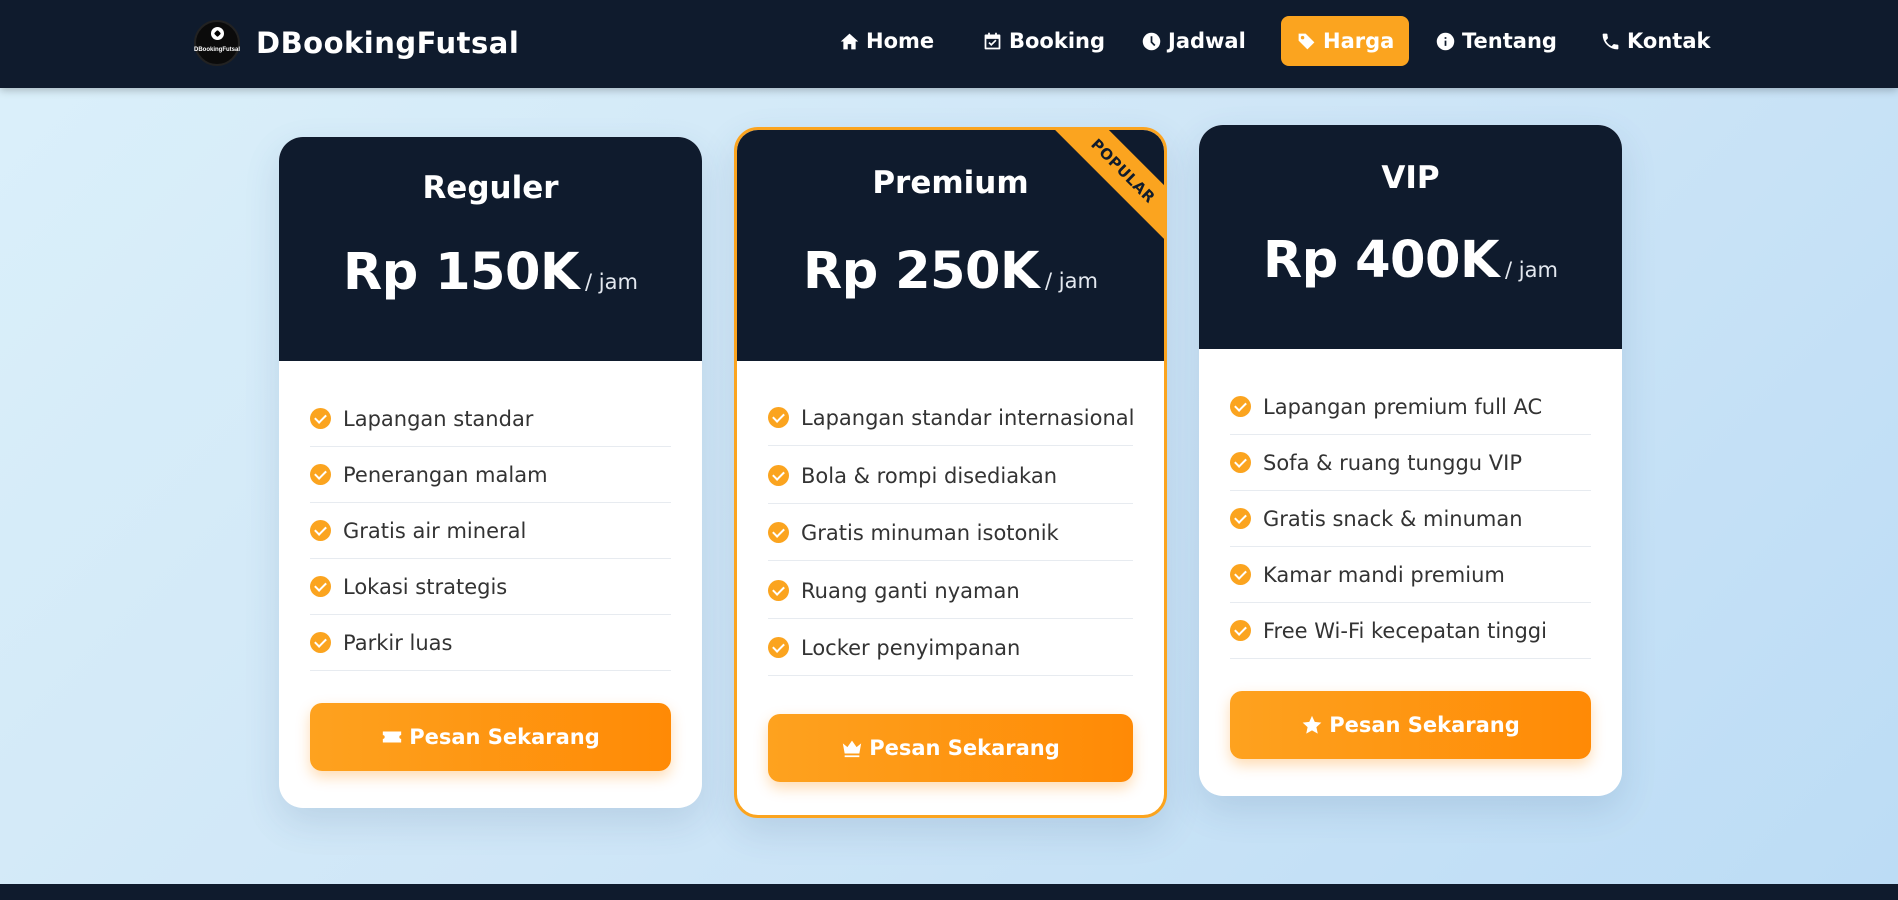  What do you see at coordinates (217, 43) in the screenshot?
I see `logo: DBookingFutsal` at bounding box center [217, 43].